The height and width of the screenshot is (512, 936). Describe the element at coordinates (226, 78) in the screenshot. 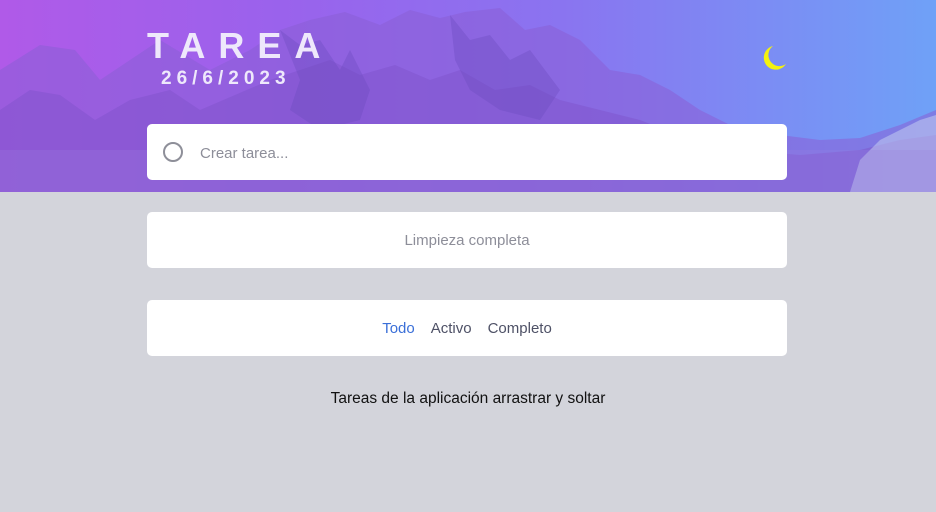

I see `current-date: 26/6/2023` at that location.